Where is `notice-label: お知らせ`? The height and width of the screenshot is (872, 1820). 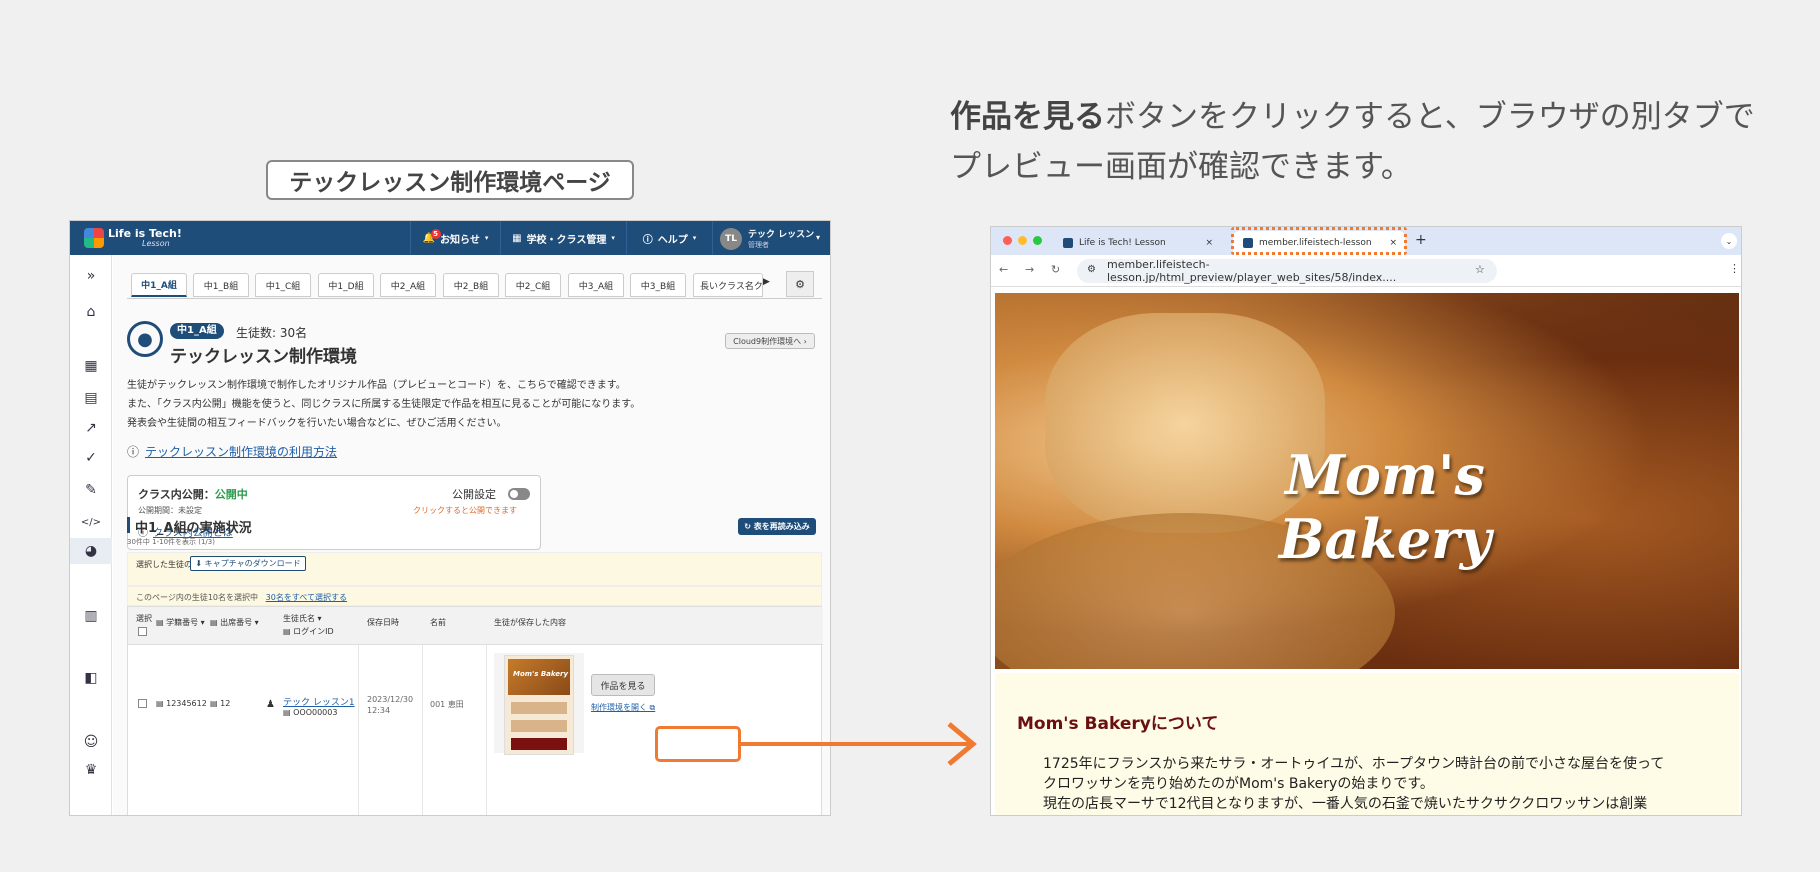
notice-label: お知らせ is located at coordinates (460, 240).